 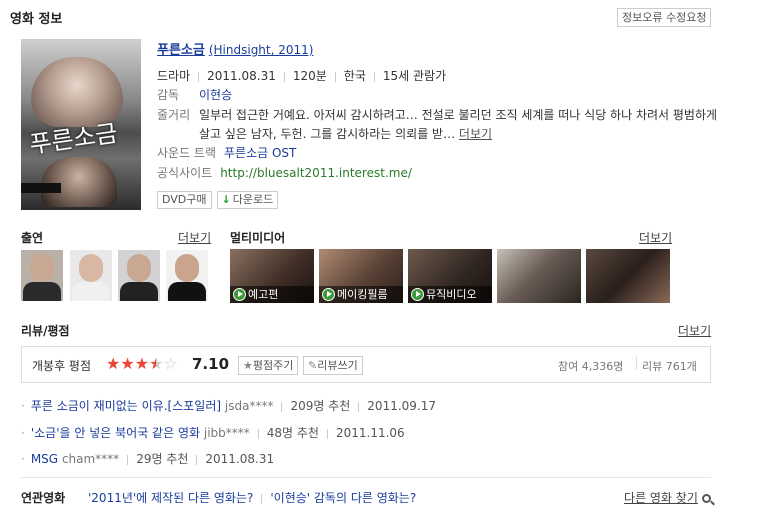 What do you see at coordinates (90, 459) in the screenshot?
I see `review-user: cham****` at bounding box center [90, 459].